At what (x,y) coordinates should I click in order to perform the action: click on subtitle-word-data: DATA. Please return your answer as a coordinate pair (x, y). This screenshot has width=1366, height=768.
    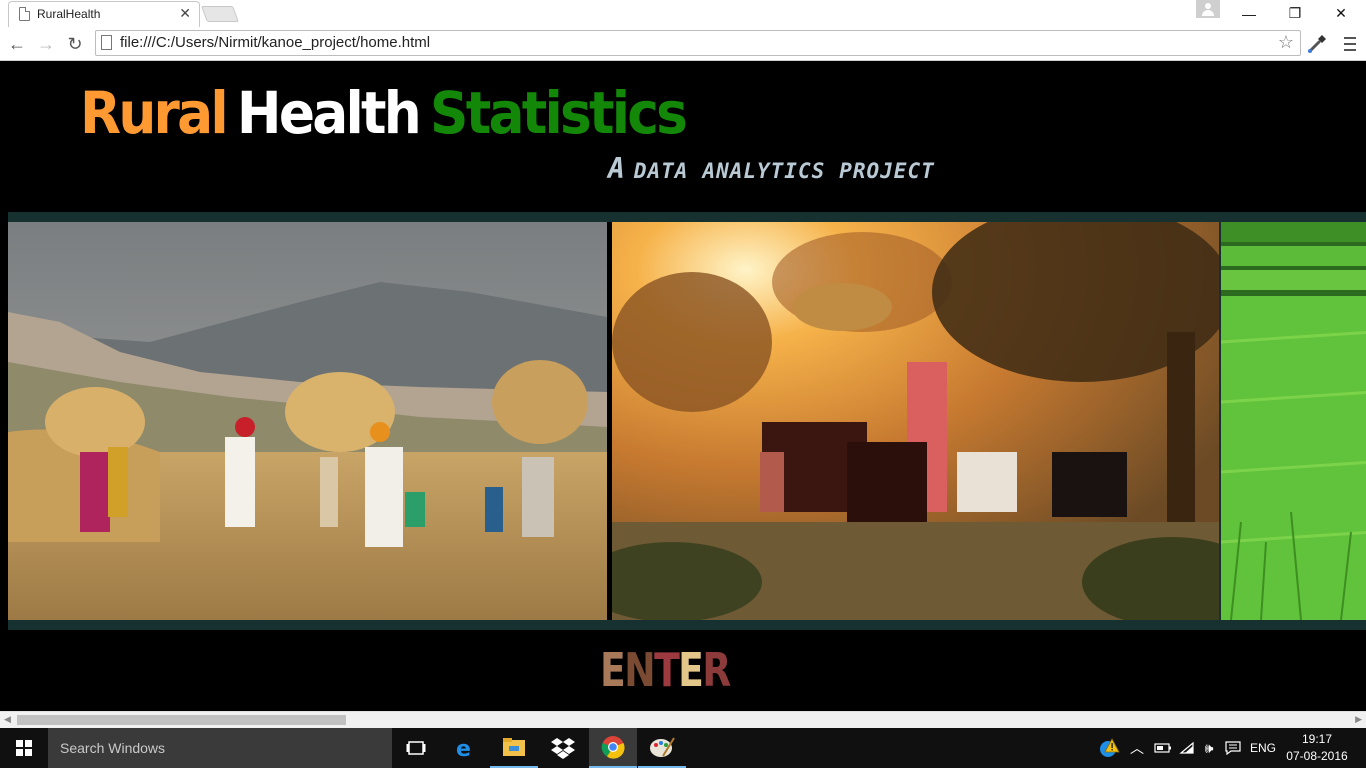
    Looking at the image, I should click on (661, 171).